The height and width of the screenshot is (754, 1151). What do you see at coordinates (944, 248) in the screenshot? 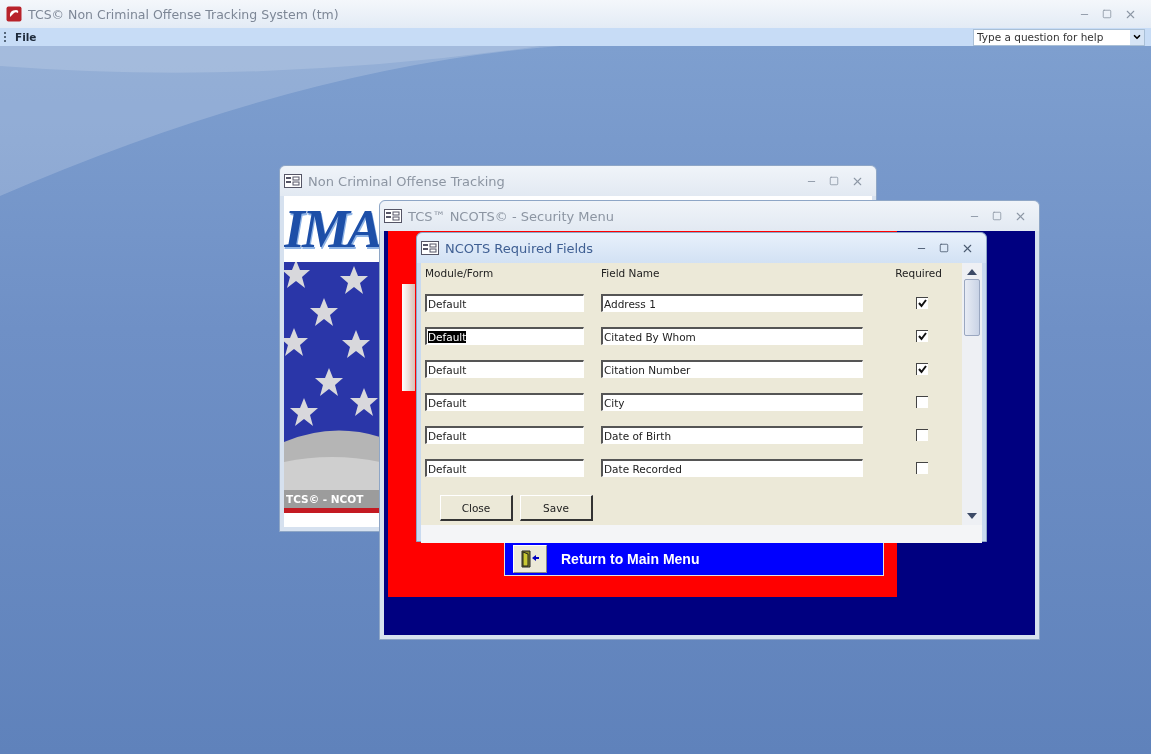
I see `maximize-icon` at bounding box center [944, 248].